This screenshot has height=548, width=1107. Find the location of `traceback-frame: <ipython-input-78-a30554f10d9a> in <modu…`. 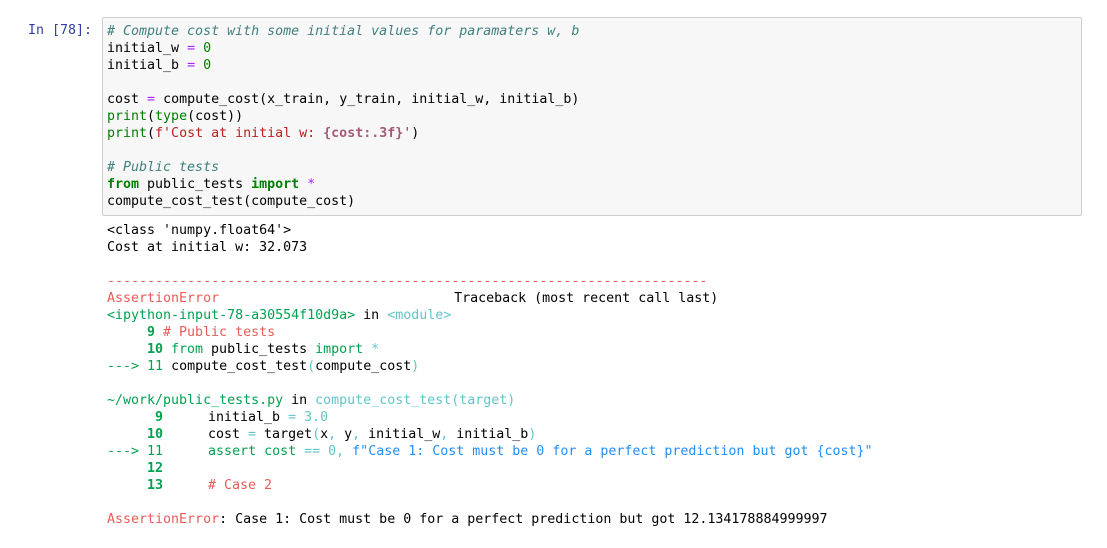

traceback-frame: <ipython-input-78-a30554f10d9a> in <modu… is located at coordinates (490, 315).